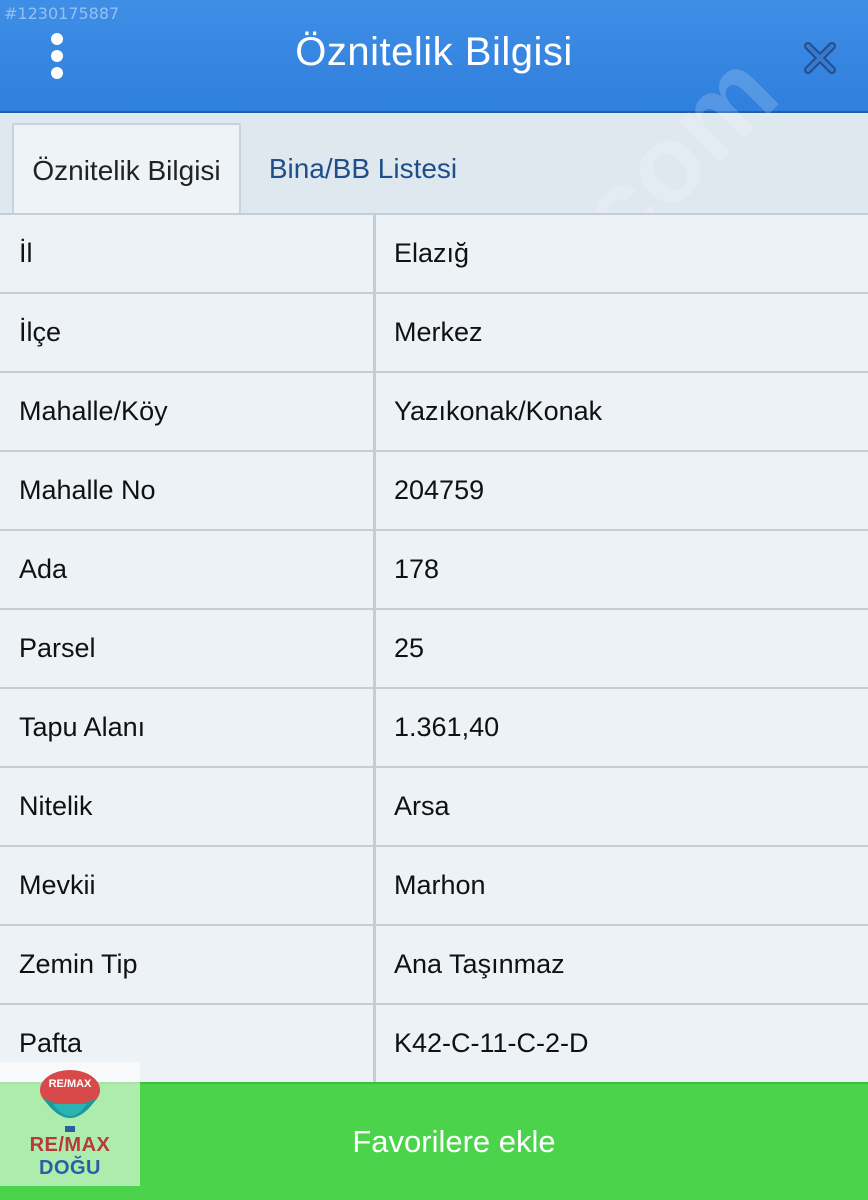 The height and width of the screenshot is (1200, 868). What do you see at coordinates (186, 569) in the screenshot?
I see `attribute-label: Ada` at bounding box center [186, 569].